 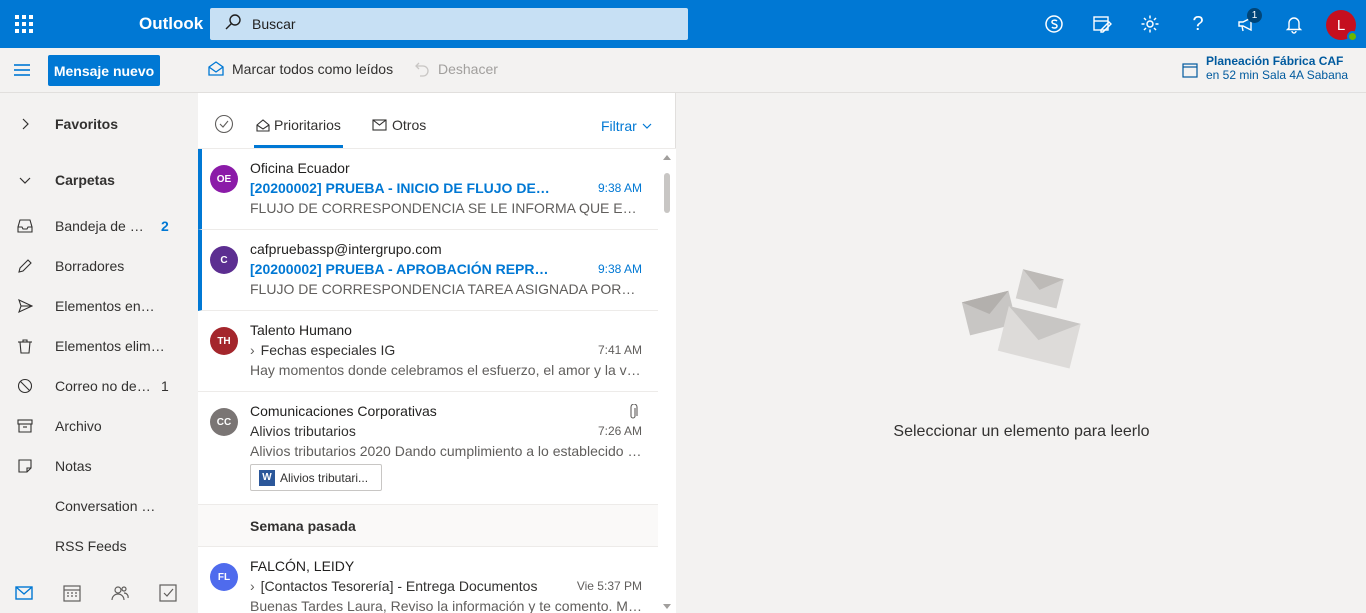 I want to click on sidebar-item-notes: Notas, so click(x=99, y=466).